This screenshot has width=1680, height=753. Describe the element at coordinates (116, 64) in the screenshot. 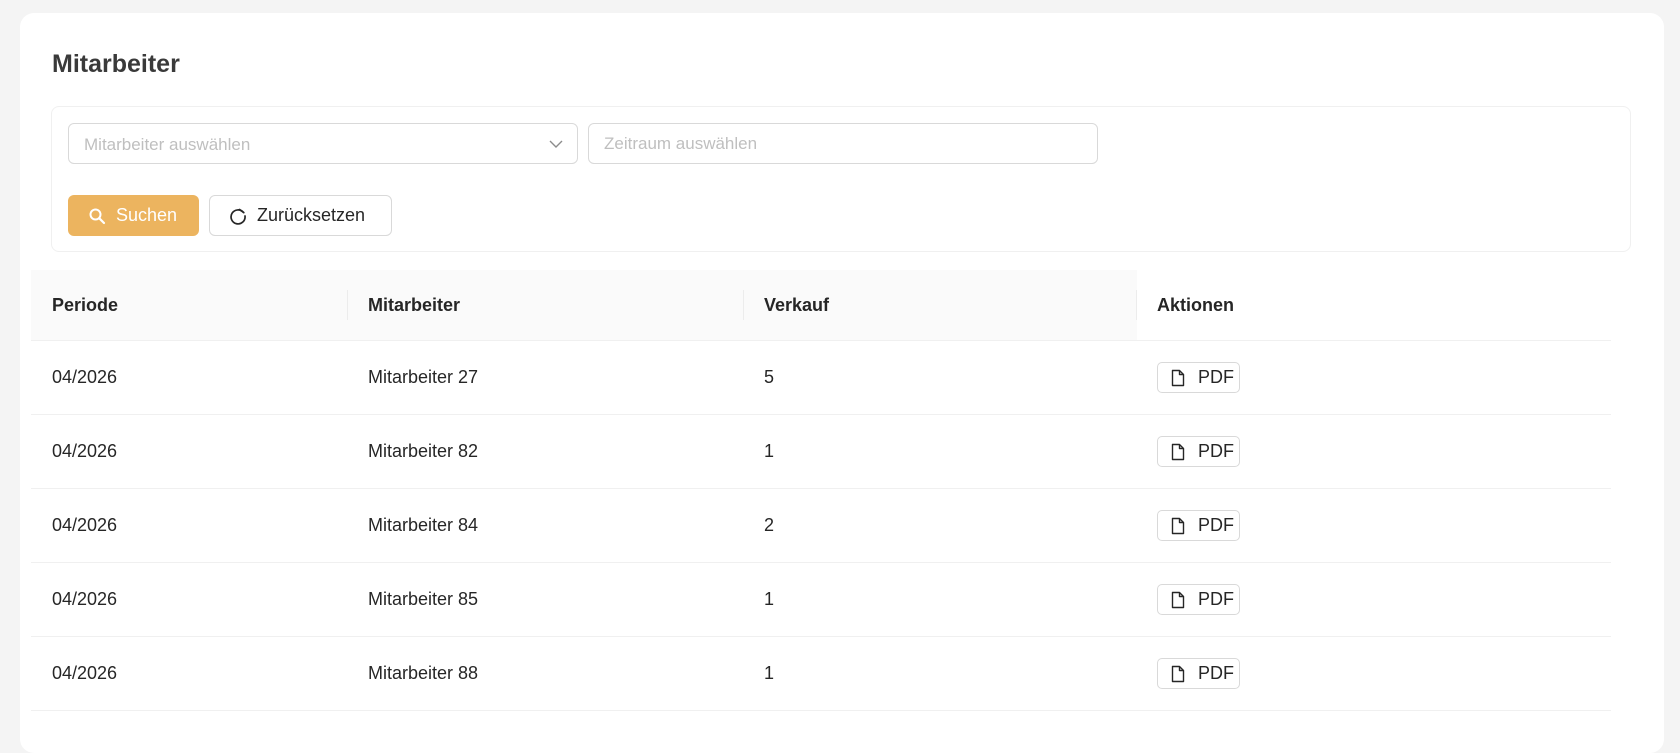

I see `page-title: Mitarbeiter` at that location.